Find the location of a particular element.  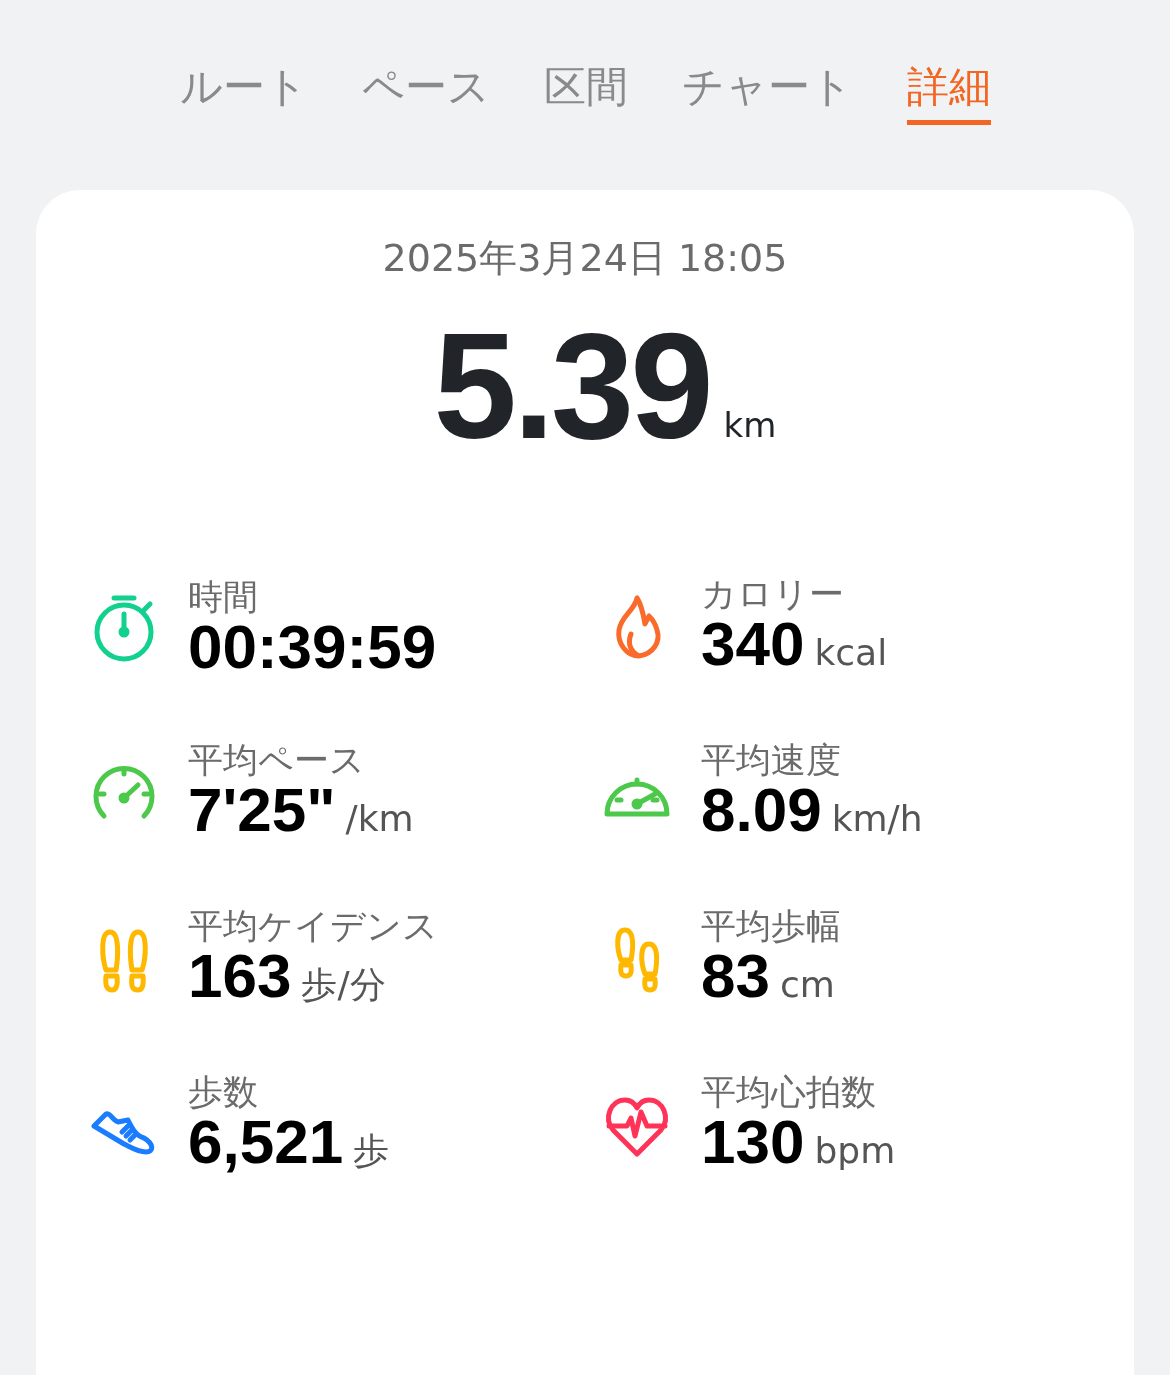

metric-unit: 歩/分 is located at coordinates (343, 985).